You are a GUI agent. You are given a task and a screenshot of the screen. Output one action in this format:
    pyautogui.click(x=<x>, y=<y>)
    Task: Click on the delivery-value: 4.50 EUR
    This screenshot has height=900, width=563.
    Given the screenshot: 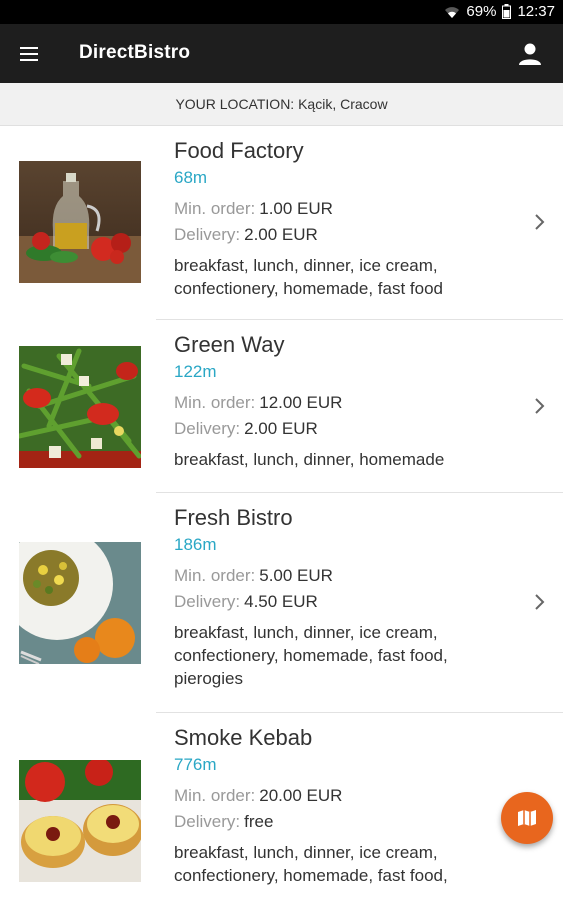 What is the action you would take?
    pyautogui.click(x=281, y=601)
    